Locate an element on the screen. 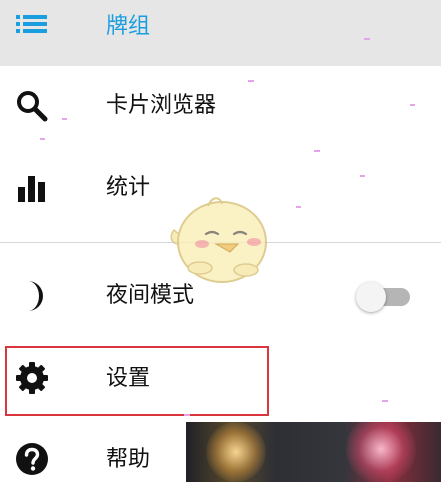 This screenshot has width=441, height=500. mascot-overlay-image is located at coordinates (218, 240).